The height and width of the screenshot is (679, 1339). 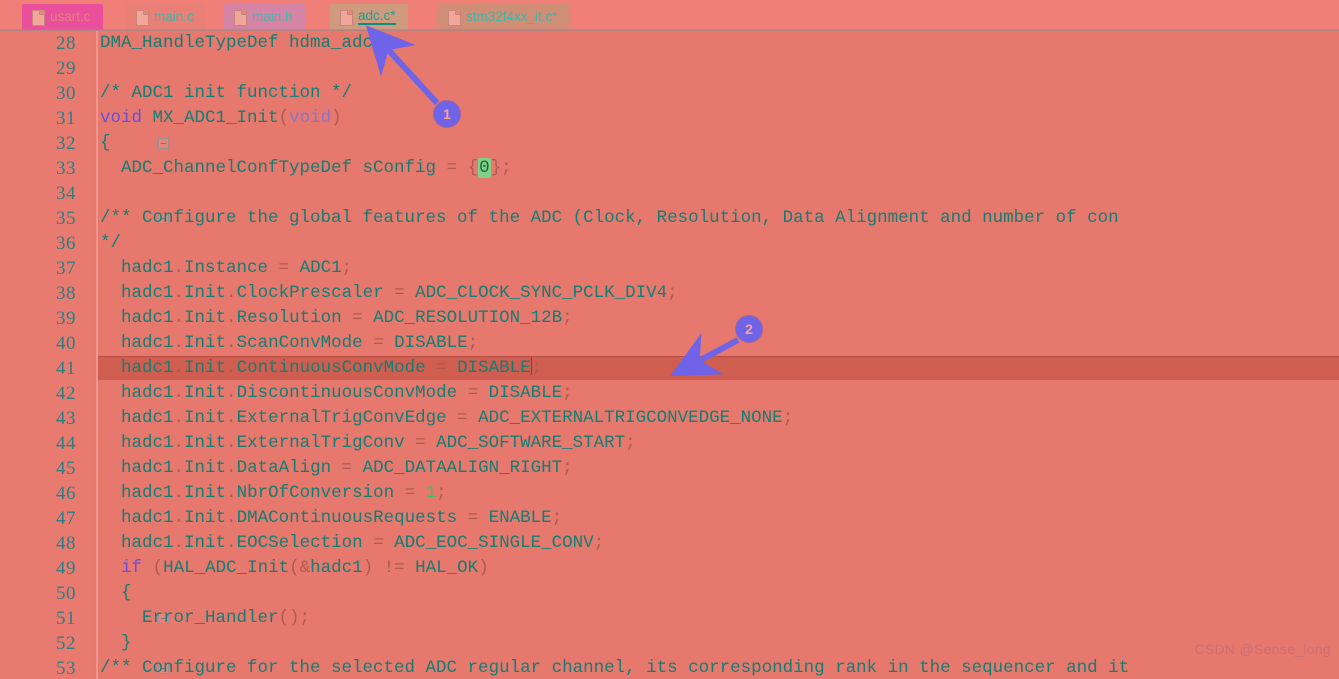 I want to click on line-number: 33, so click(x=66, y=168).